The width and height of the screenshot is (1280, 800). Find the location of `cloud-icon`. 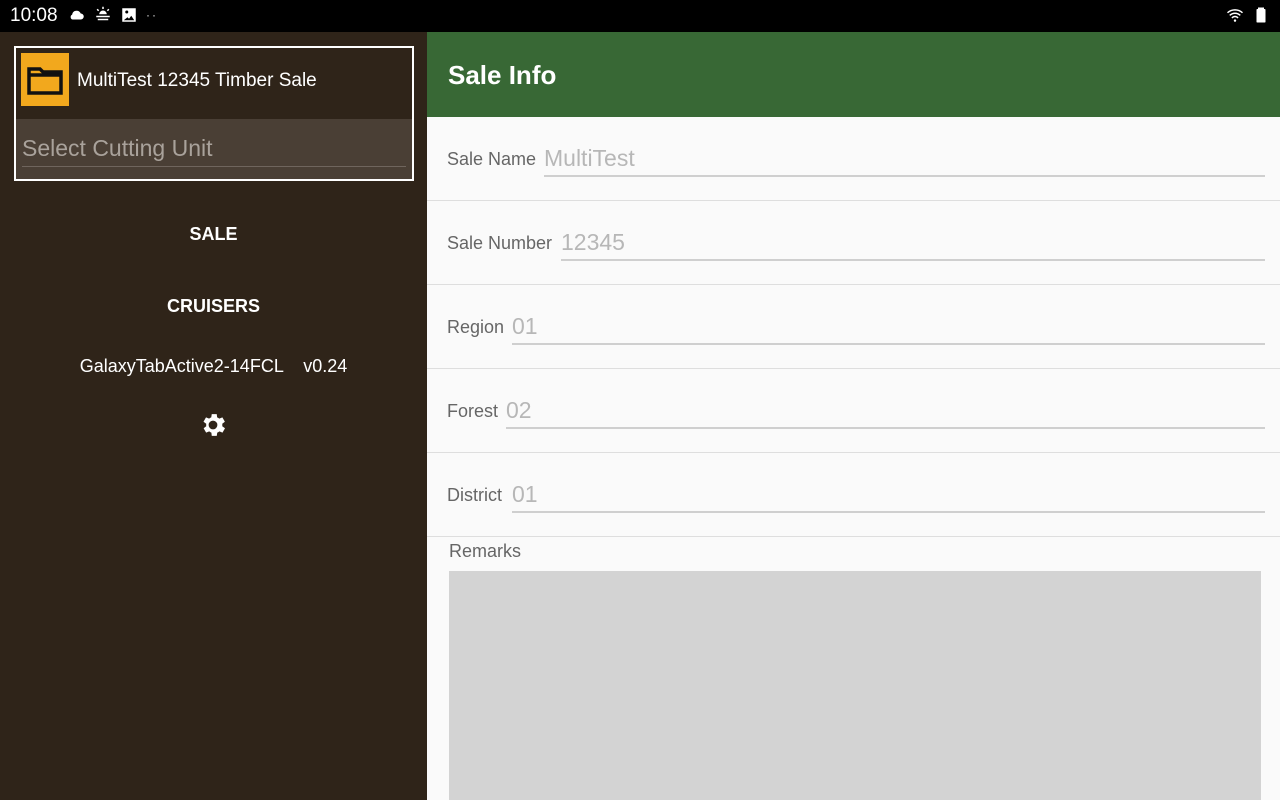

cloud-icon is located at coordinates (77, 15).